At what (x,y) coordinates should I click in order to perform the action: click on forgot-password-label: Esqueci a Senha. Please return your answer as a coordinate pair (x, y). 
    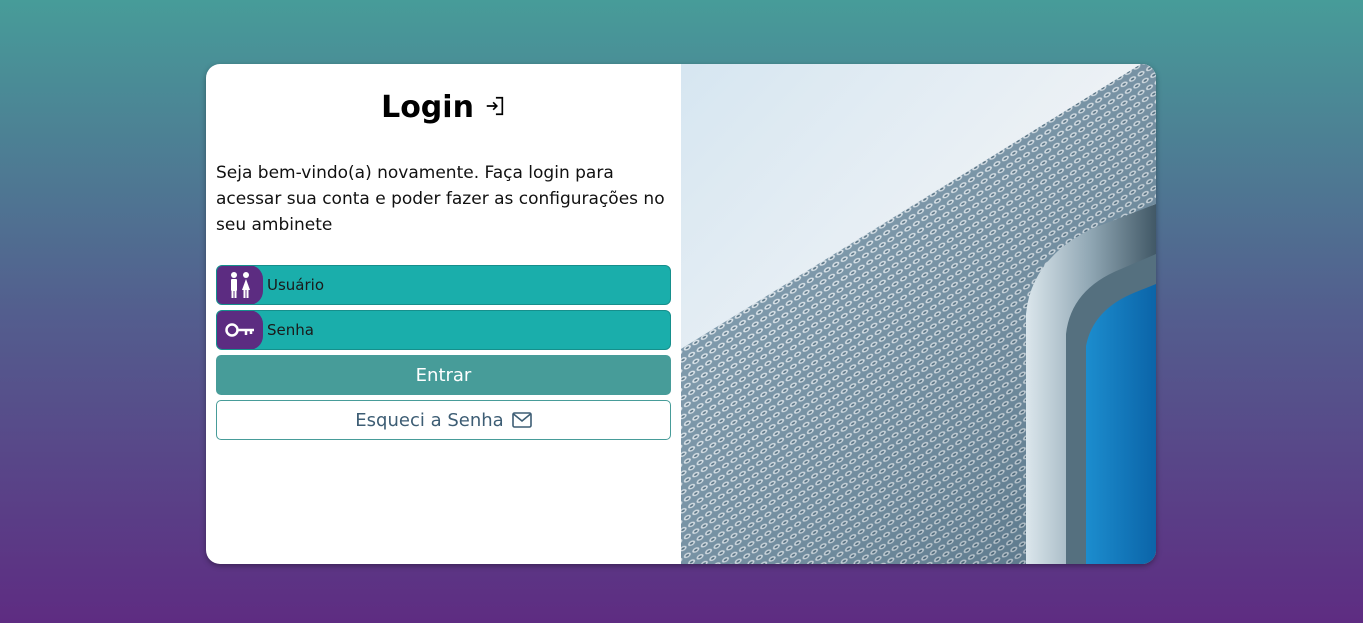
    Looking at the image, I should click on (429, 420).